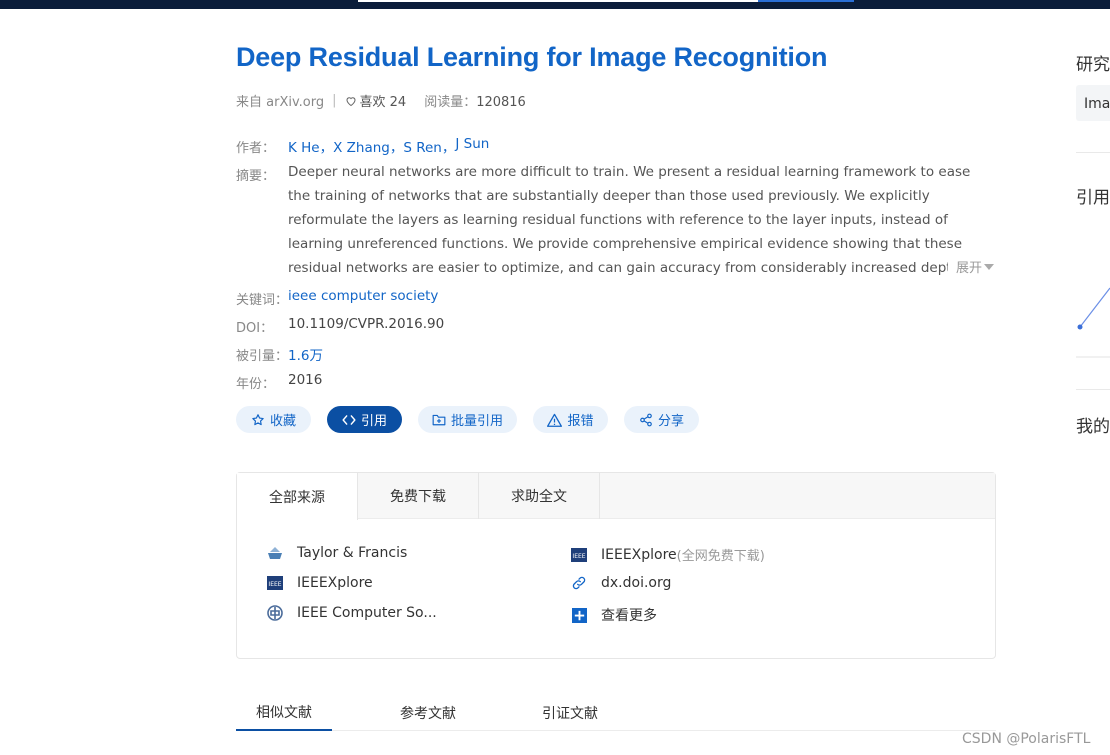  Describe the element at coordinates (539, 496) in the screenshot. I see `tab-request-fulltext: 求助全文` at that location.